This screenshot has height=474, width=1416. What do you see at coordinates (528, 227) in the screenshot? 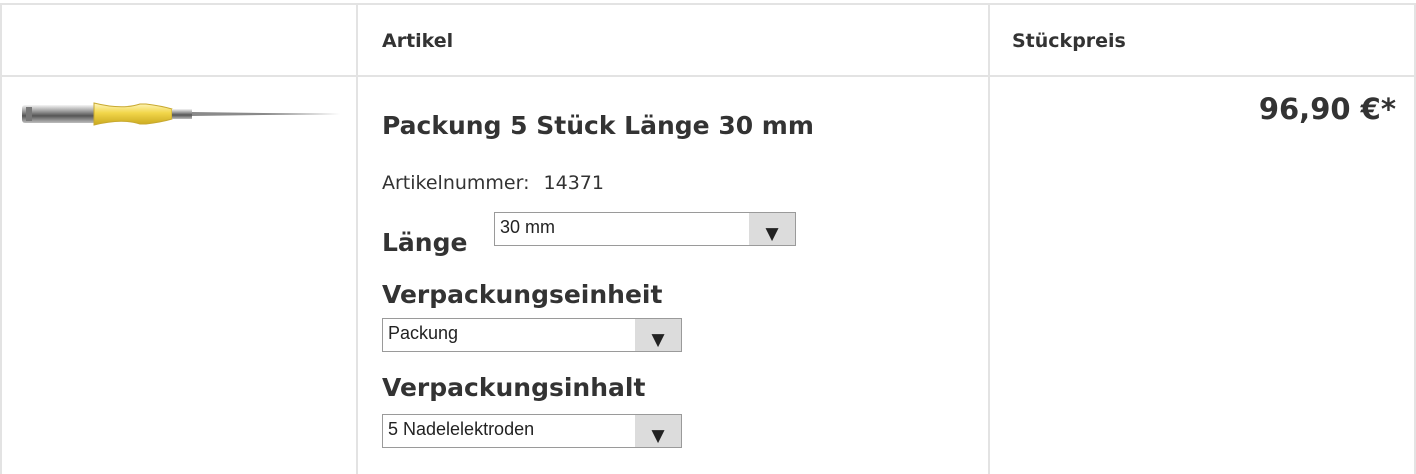
I see `length-select-value: 30 mm` at bounding box center [528, 227].